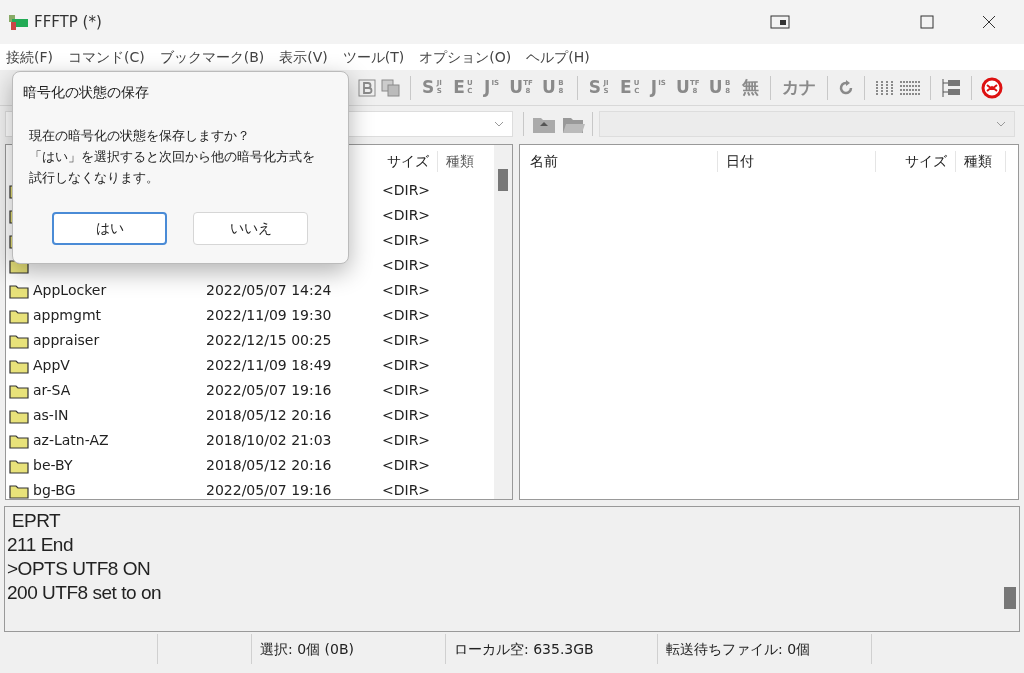 Image resolution: width=1024 pixels, height=673 pixels. What do you see at coordinates (67, 315) in the screenshot?
I see `file-name: appmgmt` at bounding box center [67, 315].